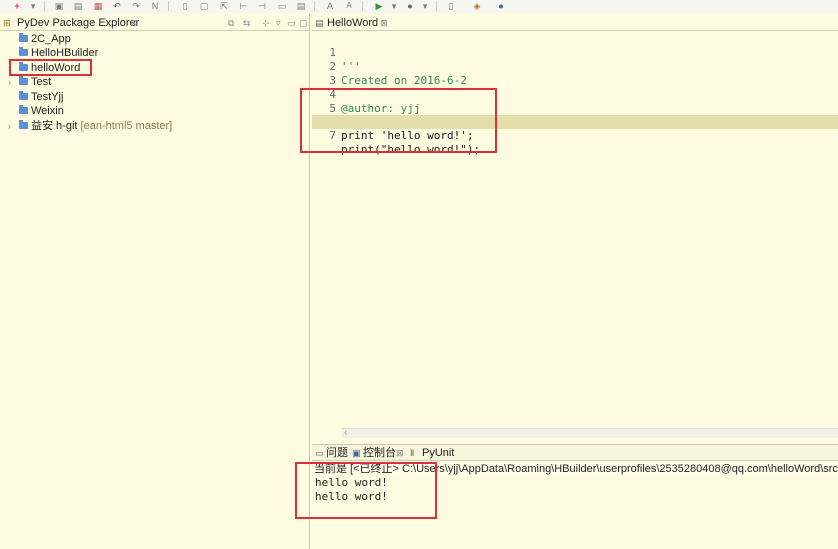 The image size is (838, 549). I want to click on tab-problems: 问题, so click(337, 453).